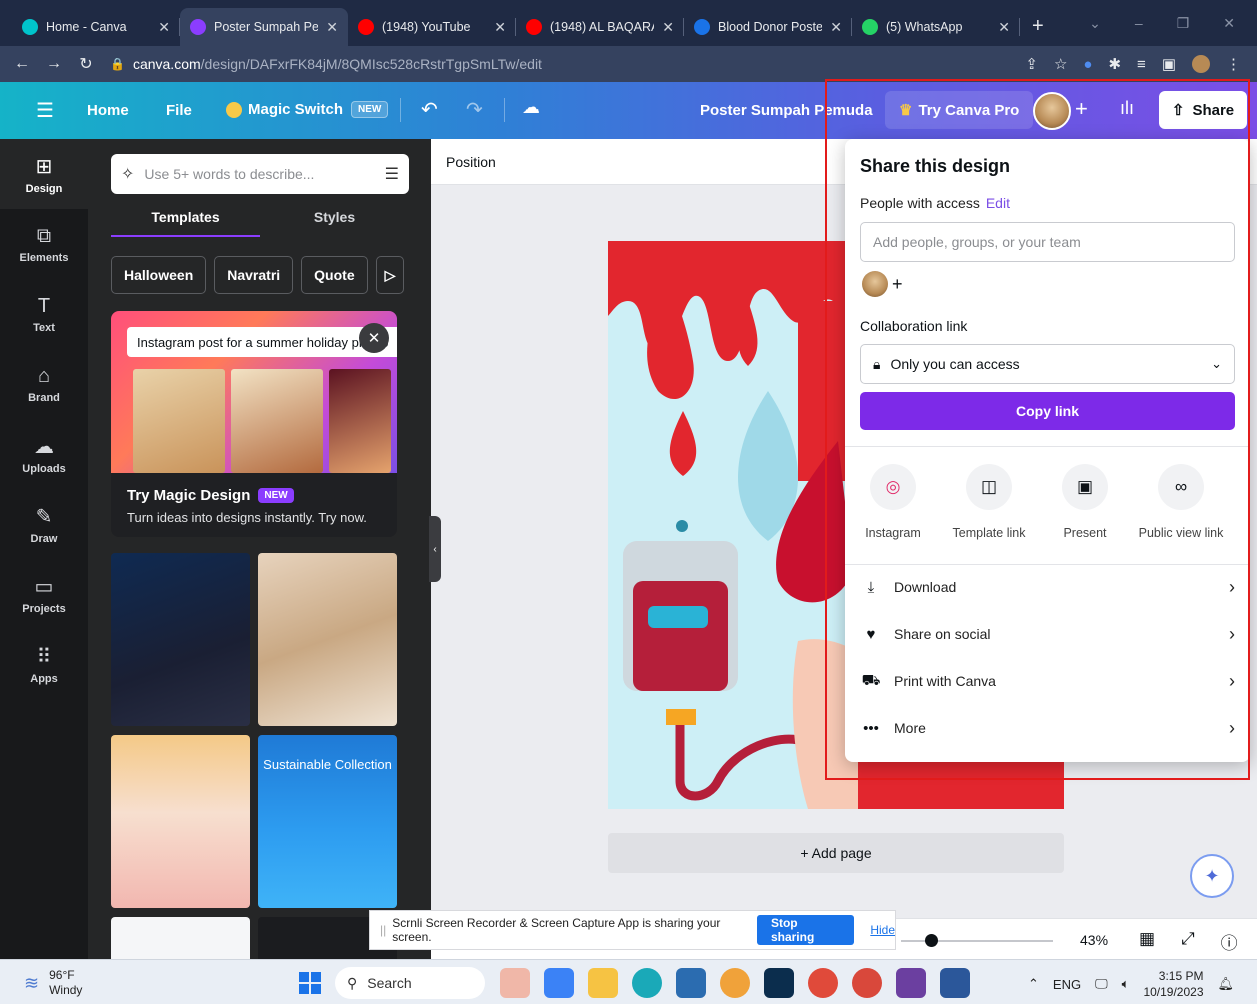 The height and width of the screenshot is (1004, 1257). I want to click on zoom-percent: 43%, so click(1094, 940).